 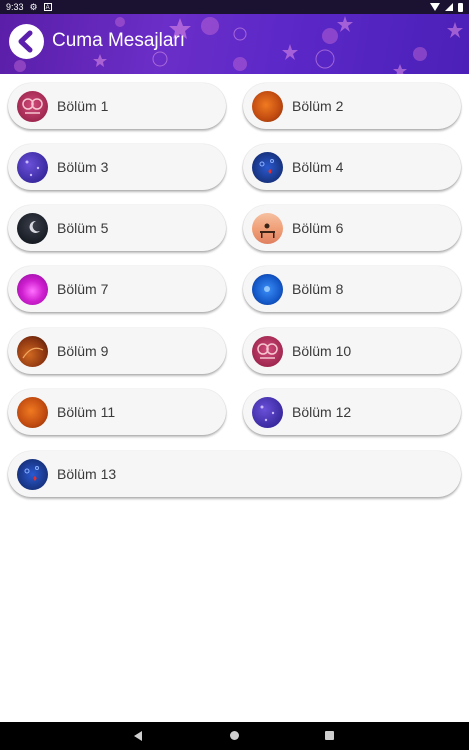 I want to click on night-moon-icon, so click(x=32, y=228).